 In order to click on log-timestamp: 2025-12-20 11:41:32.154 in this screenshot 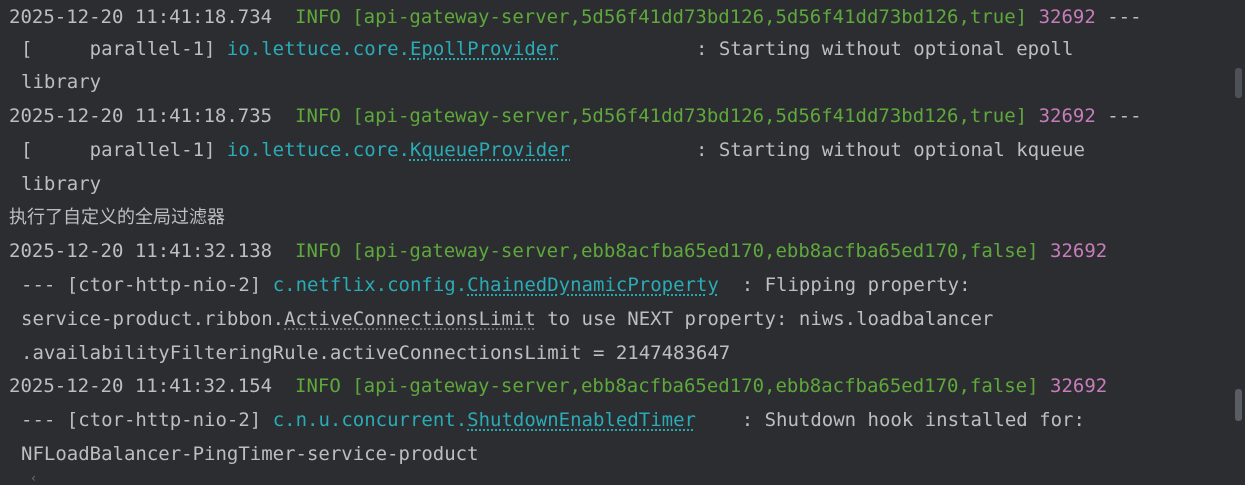, I will do `click(141, 386)`.